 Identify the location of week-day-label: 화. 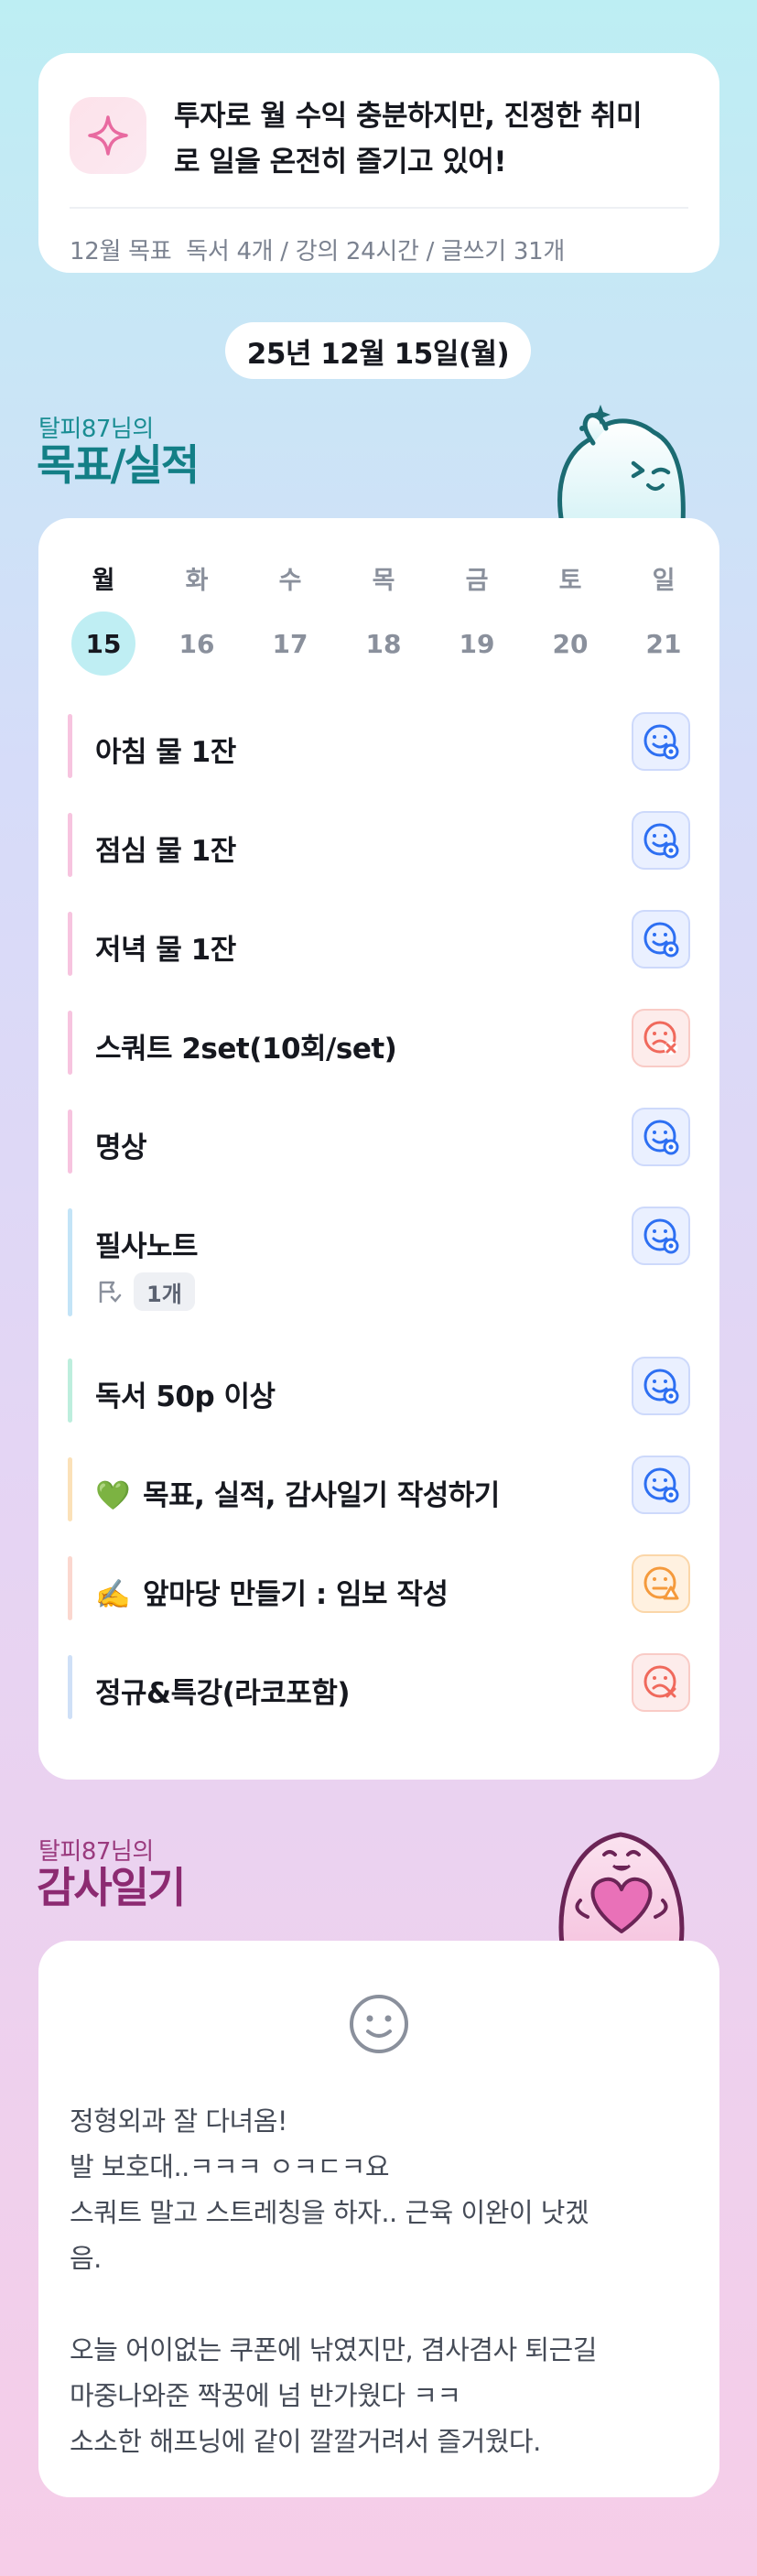
(197, 581).